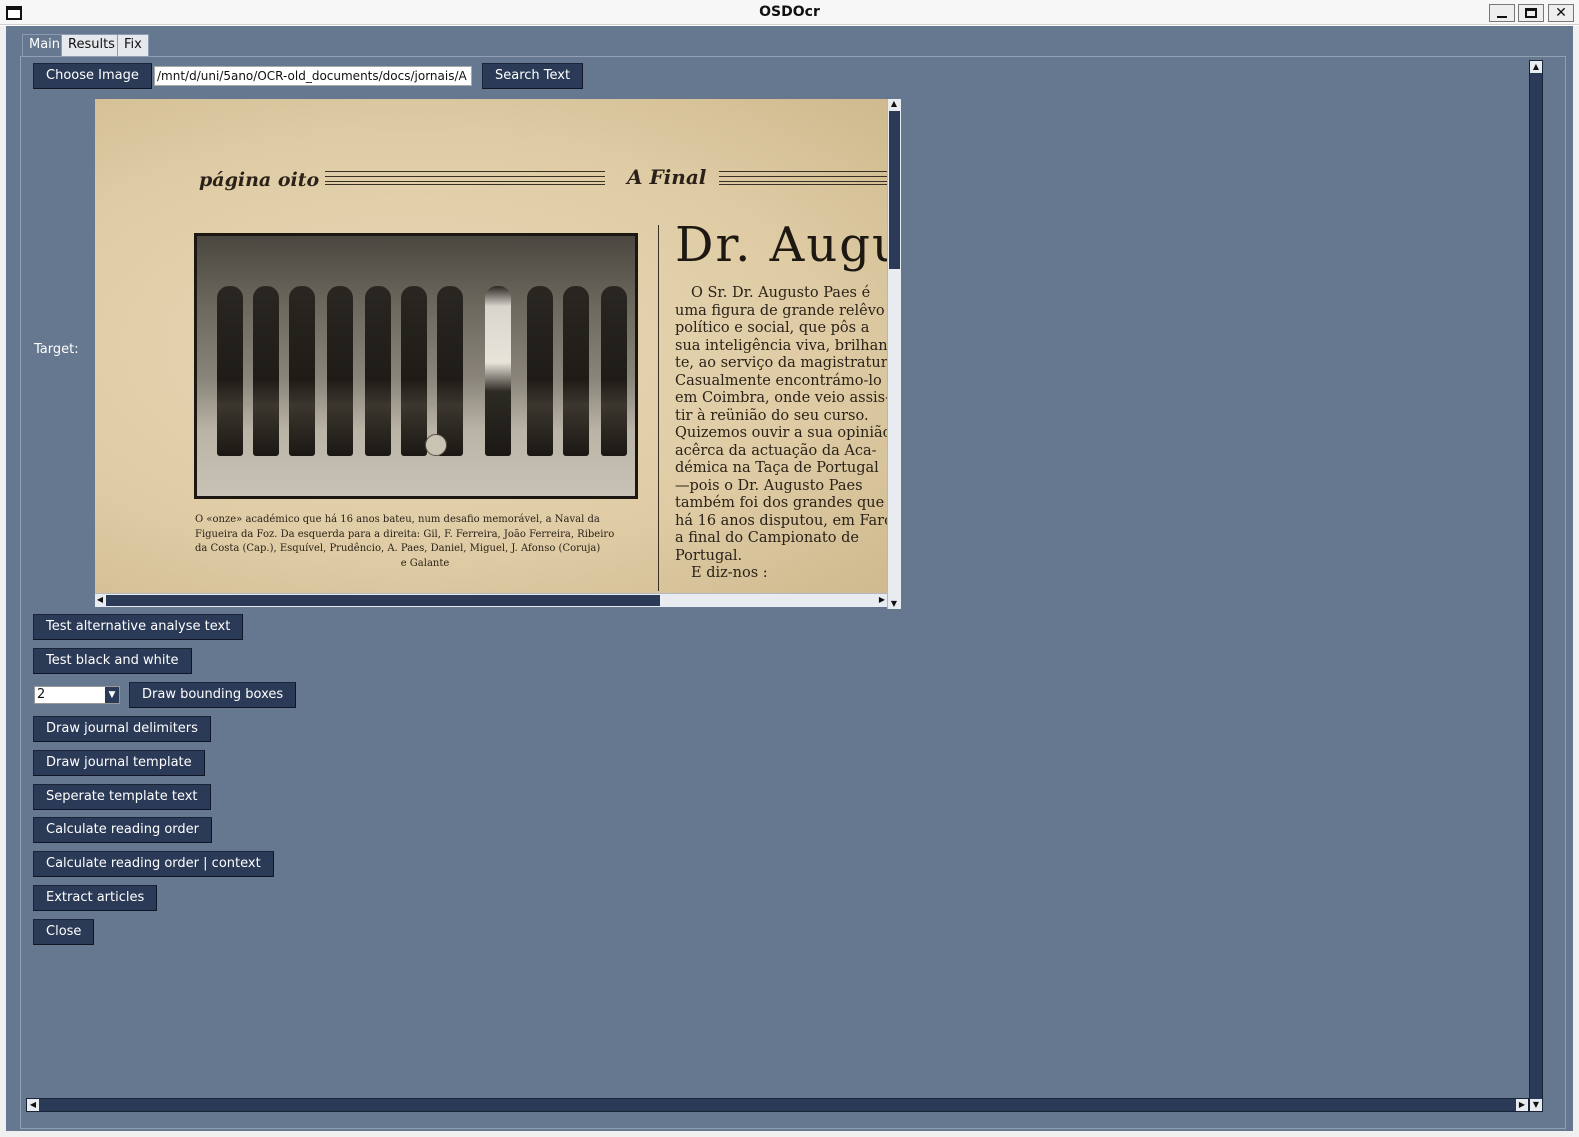  Describe the element at coordinates (777, 1105) in the screenshot. I see `main-horizontal-scrollbar: ◀ ▶` at that location.